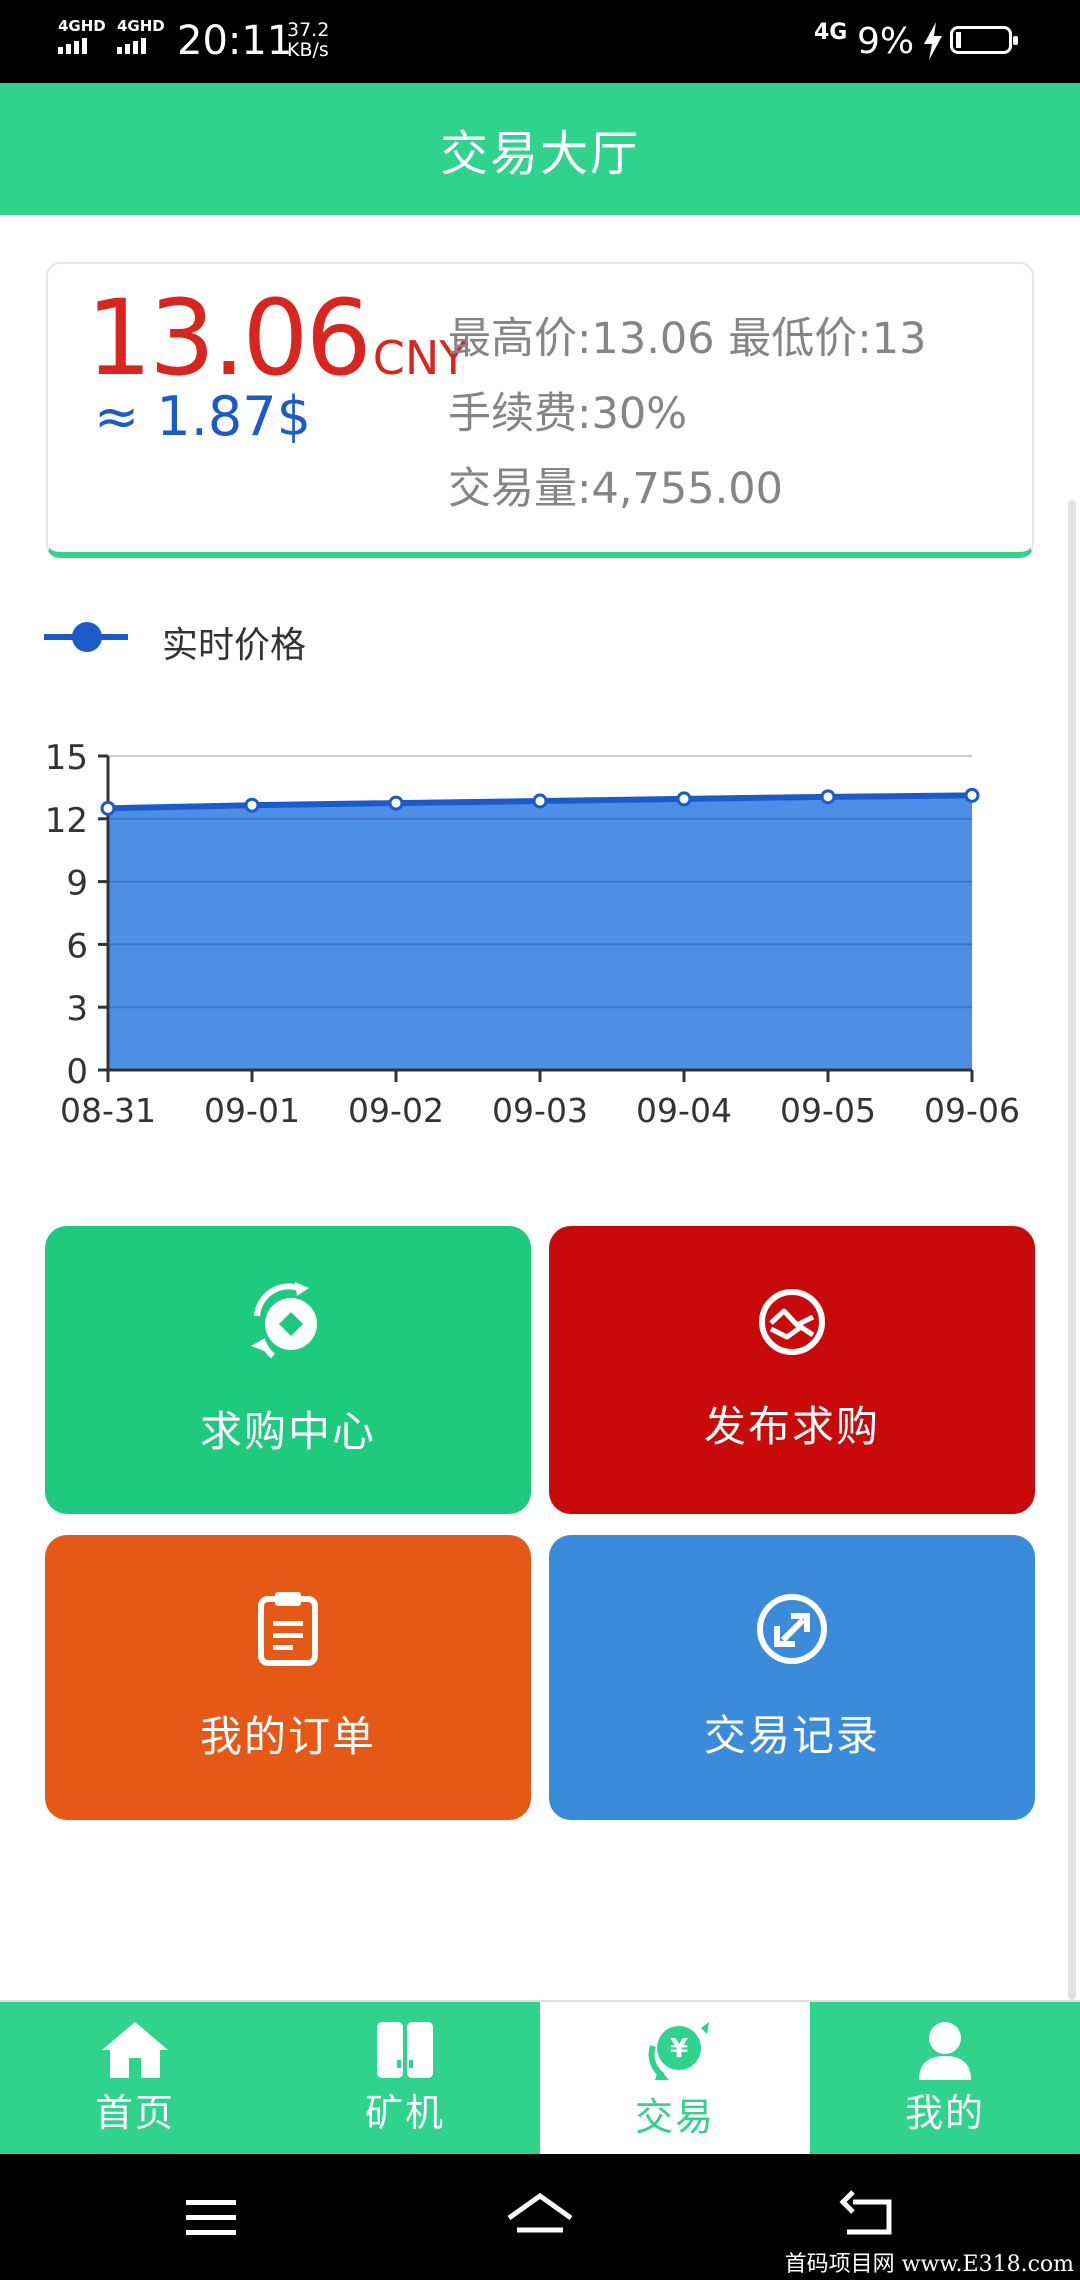  I want to click on trade-history-button: 交易记录, so click(792, 1677).